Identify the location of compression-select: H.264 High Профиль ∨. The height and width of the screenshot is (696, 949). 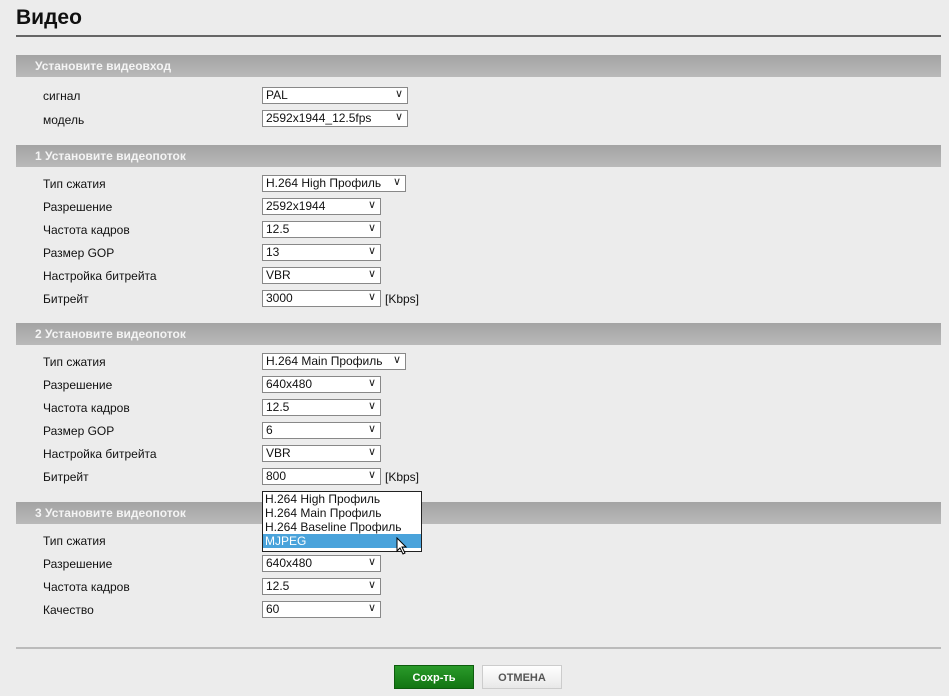
(334, 183).